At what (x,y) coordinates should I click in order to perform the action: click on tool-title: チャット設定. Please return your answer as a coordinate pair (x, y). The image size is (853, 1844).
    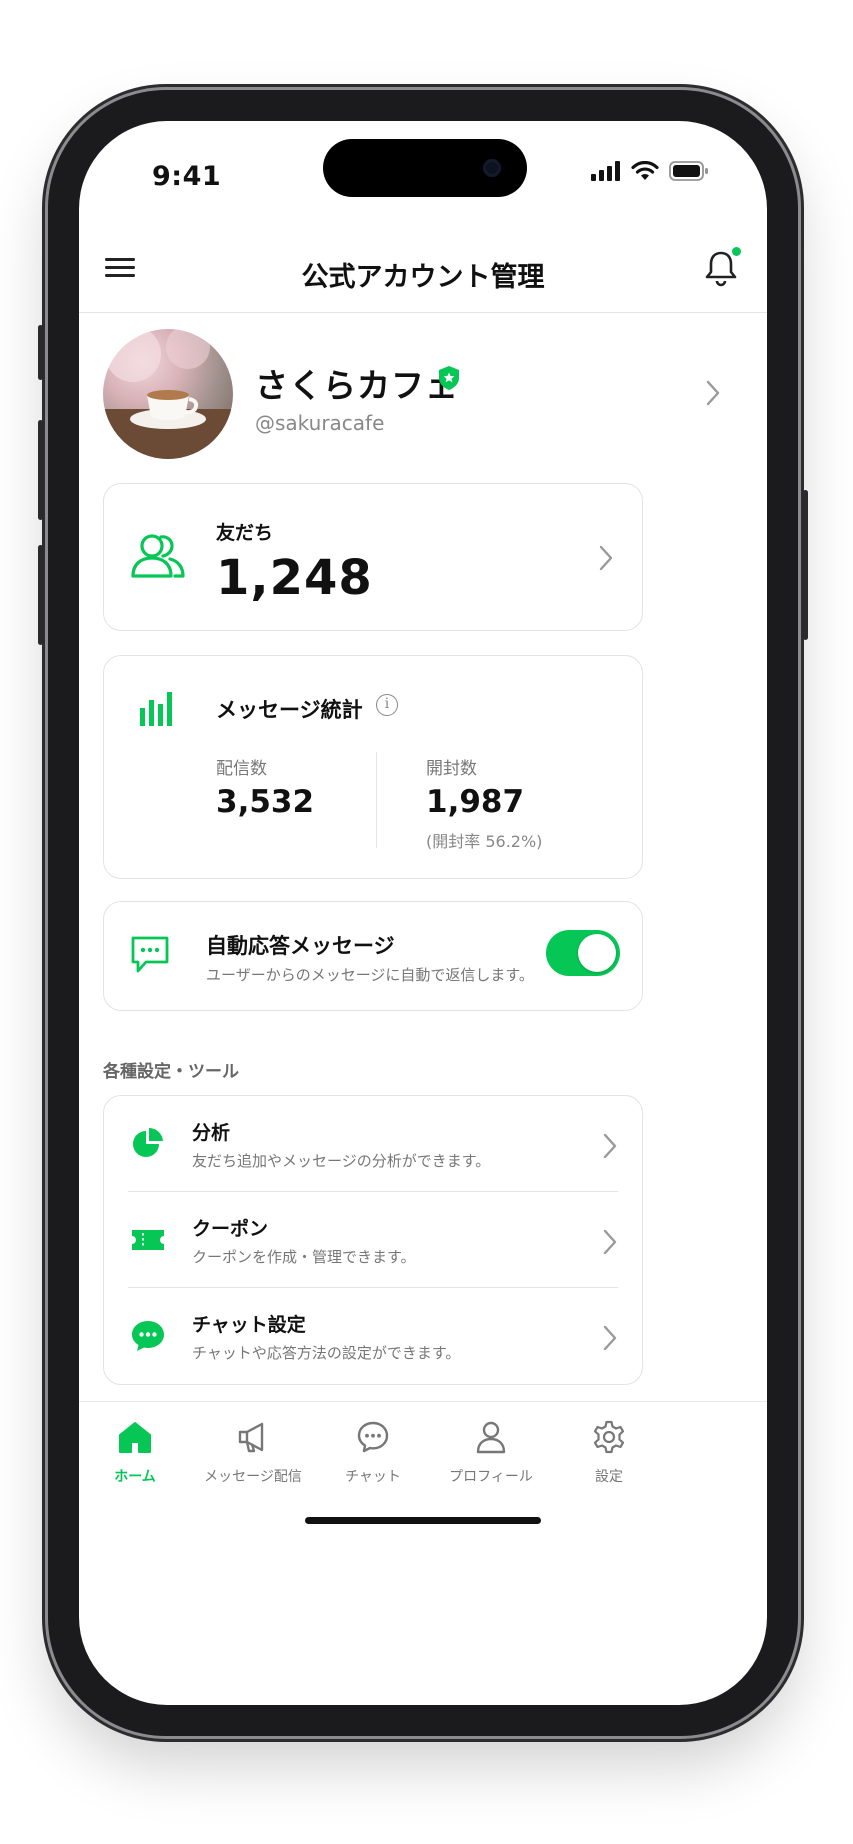
    Looking at the image, I should click on (249, 1325).